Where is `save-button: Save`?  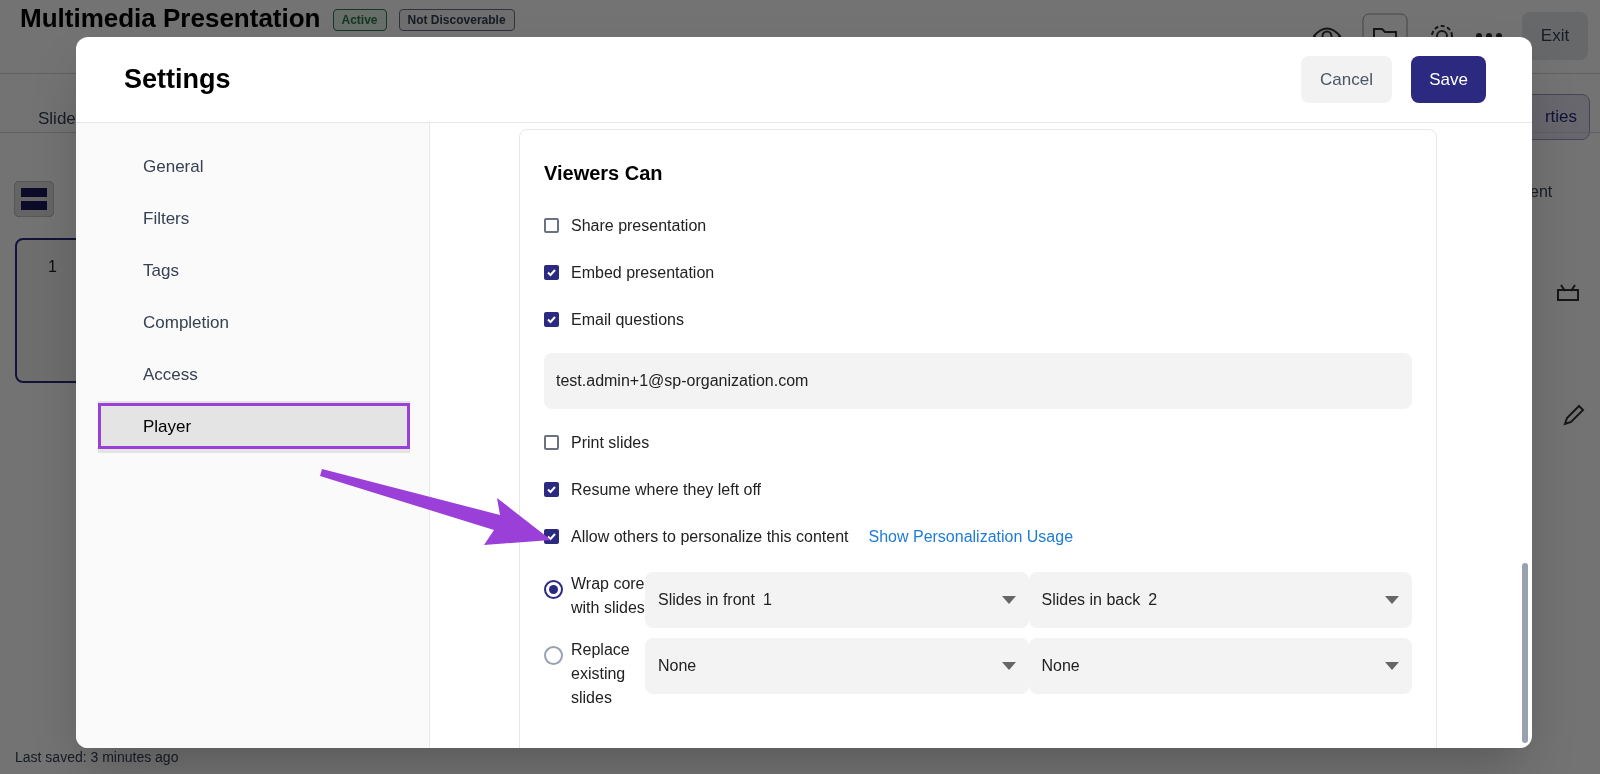 save-button: Save is located at coordinates (1448, 79).